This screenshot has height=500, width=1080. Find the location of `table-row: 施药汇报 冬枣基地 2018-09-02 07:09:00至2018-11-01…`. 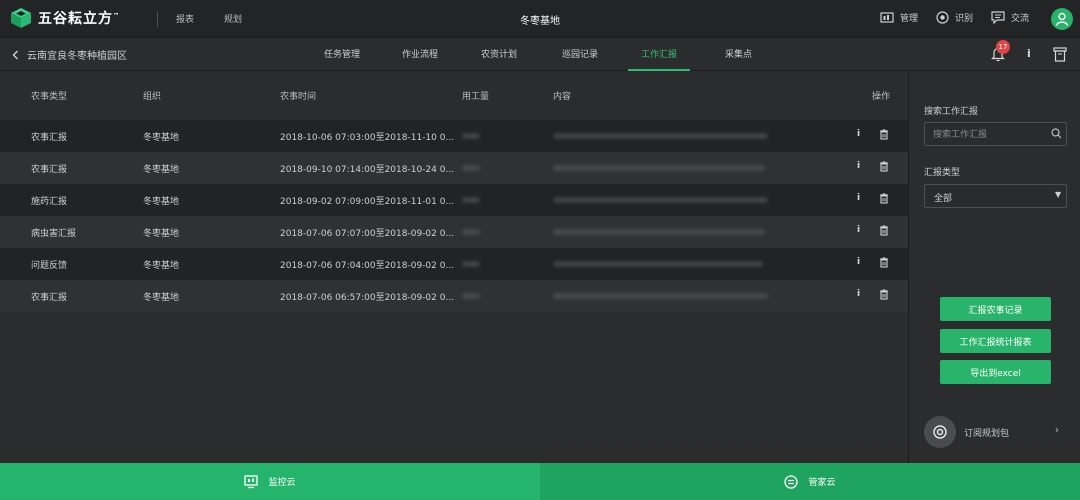

table-row: 施药汇报 冬枣基地 2018-09-02 07:09:00至2018-11-01… is located at coordinates (454, 200).